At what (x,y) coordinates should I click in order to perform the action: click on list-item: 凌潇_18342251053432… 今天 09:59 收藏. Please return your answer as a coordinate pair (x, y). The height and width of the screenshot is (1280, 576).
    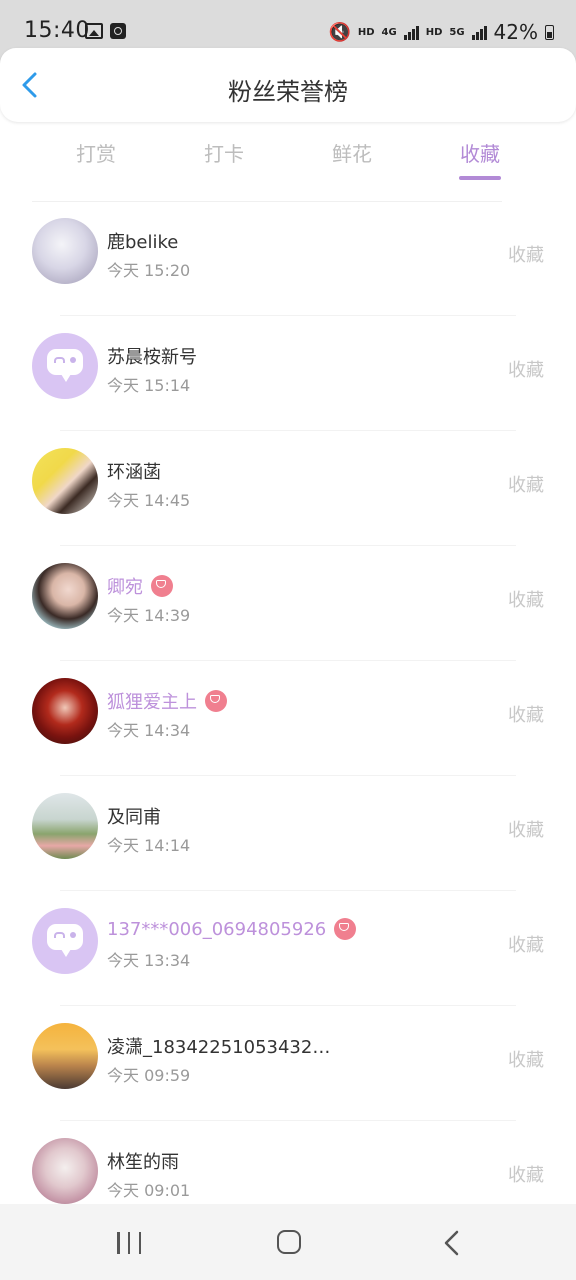
    Looking at the image, I should click on (288, 1063).